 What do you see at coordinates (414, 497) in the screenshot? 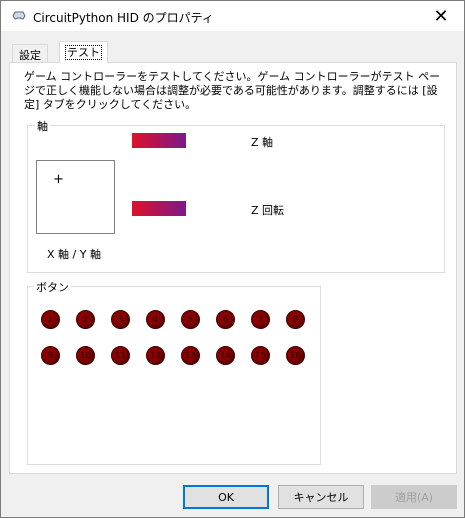
I see `apply-button: 適用(A)` at bounding box center [414, 497].